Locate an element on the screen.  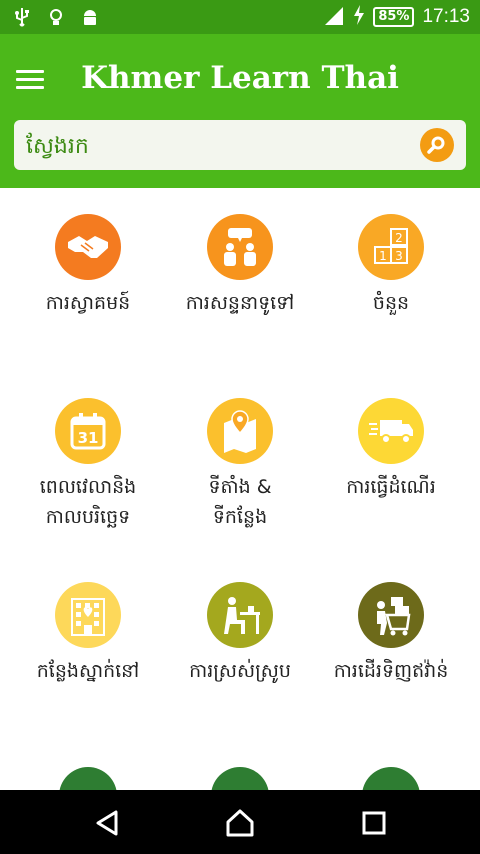
svg-text: 31 is located at coordinates (88, 438).